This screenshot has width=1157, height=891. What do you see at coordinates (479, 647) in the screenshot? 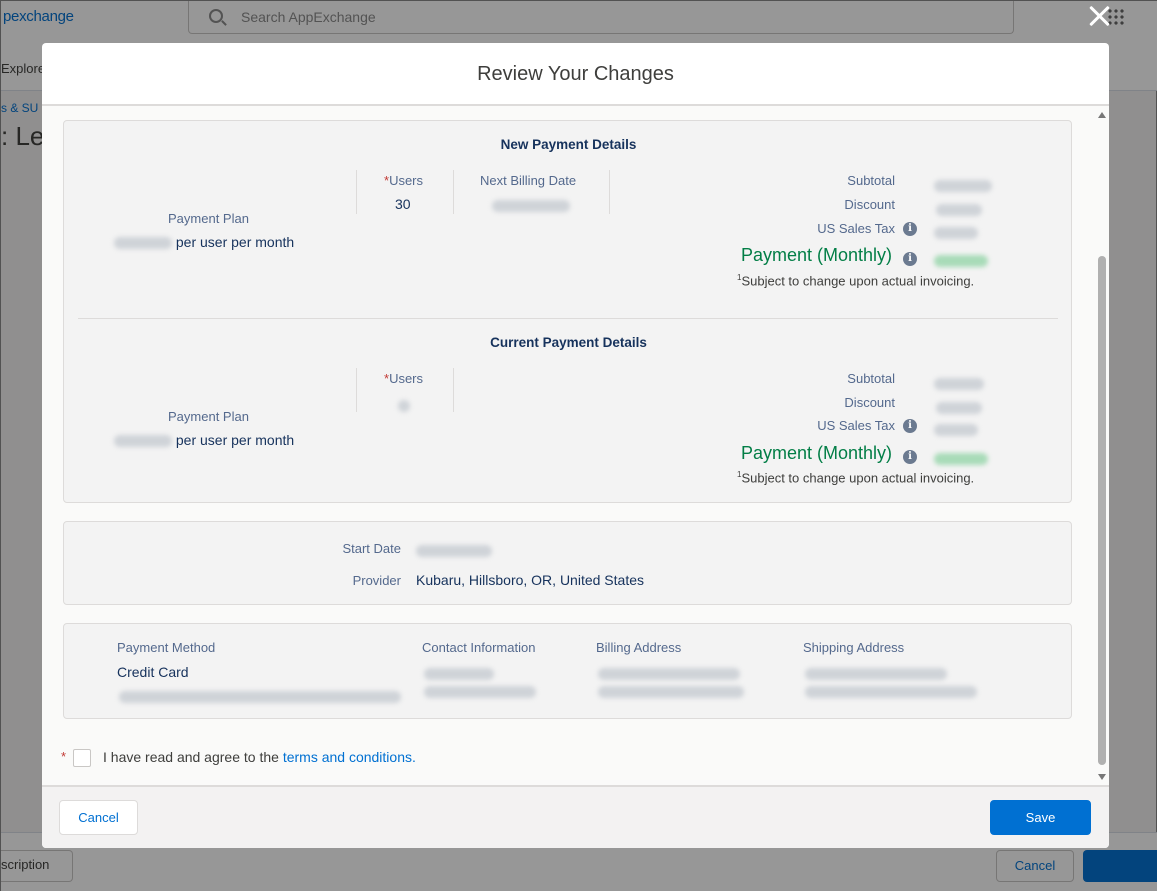
I see `contact-info-label: Contact Information` at bounding box center [479, 647].